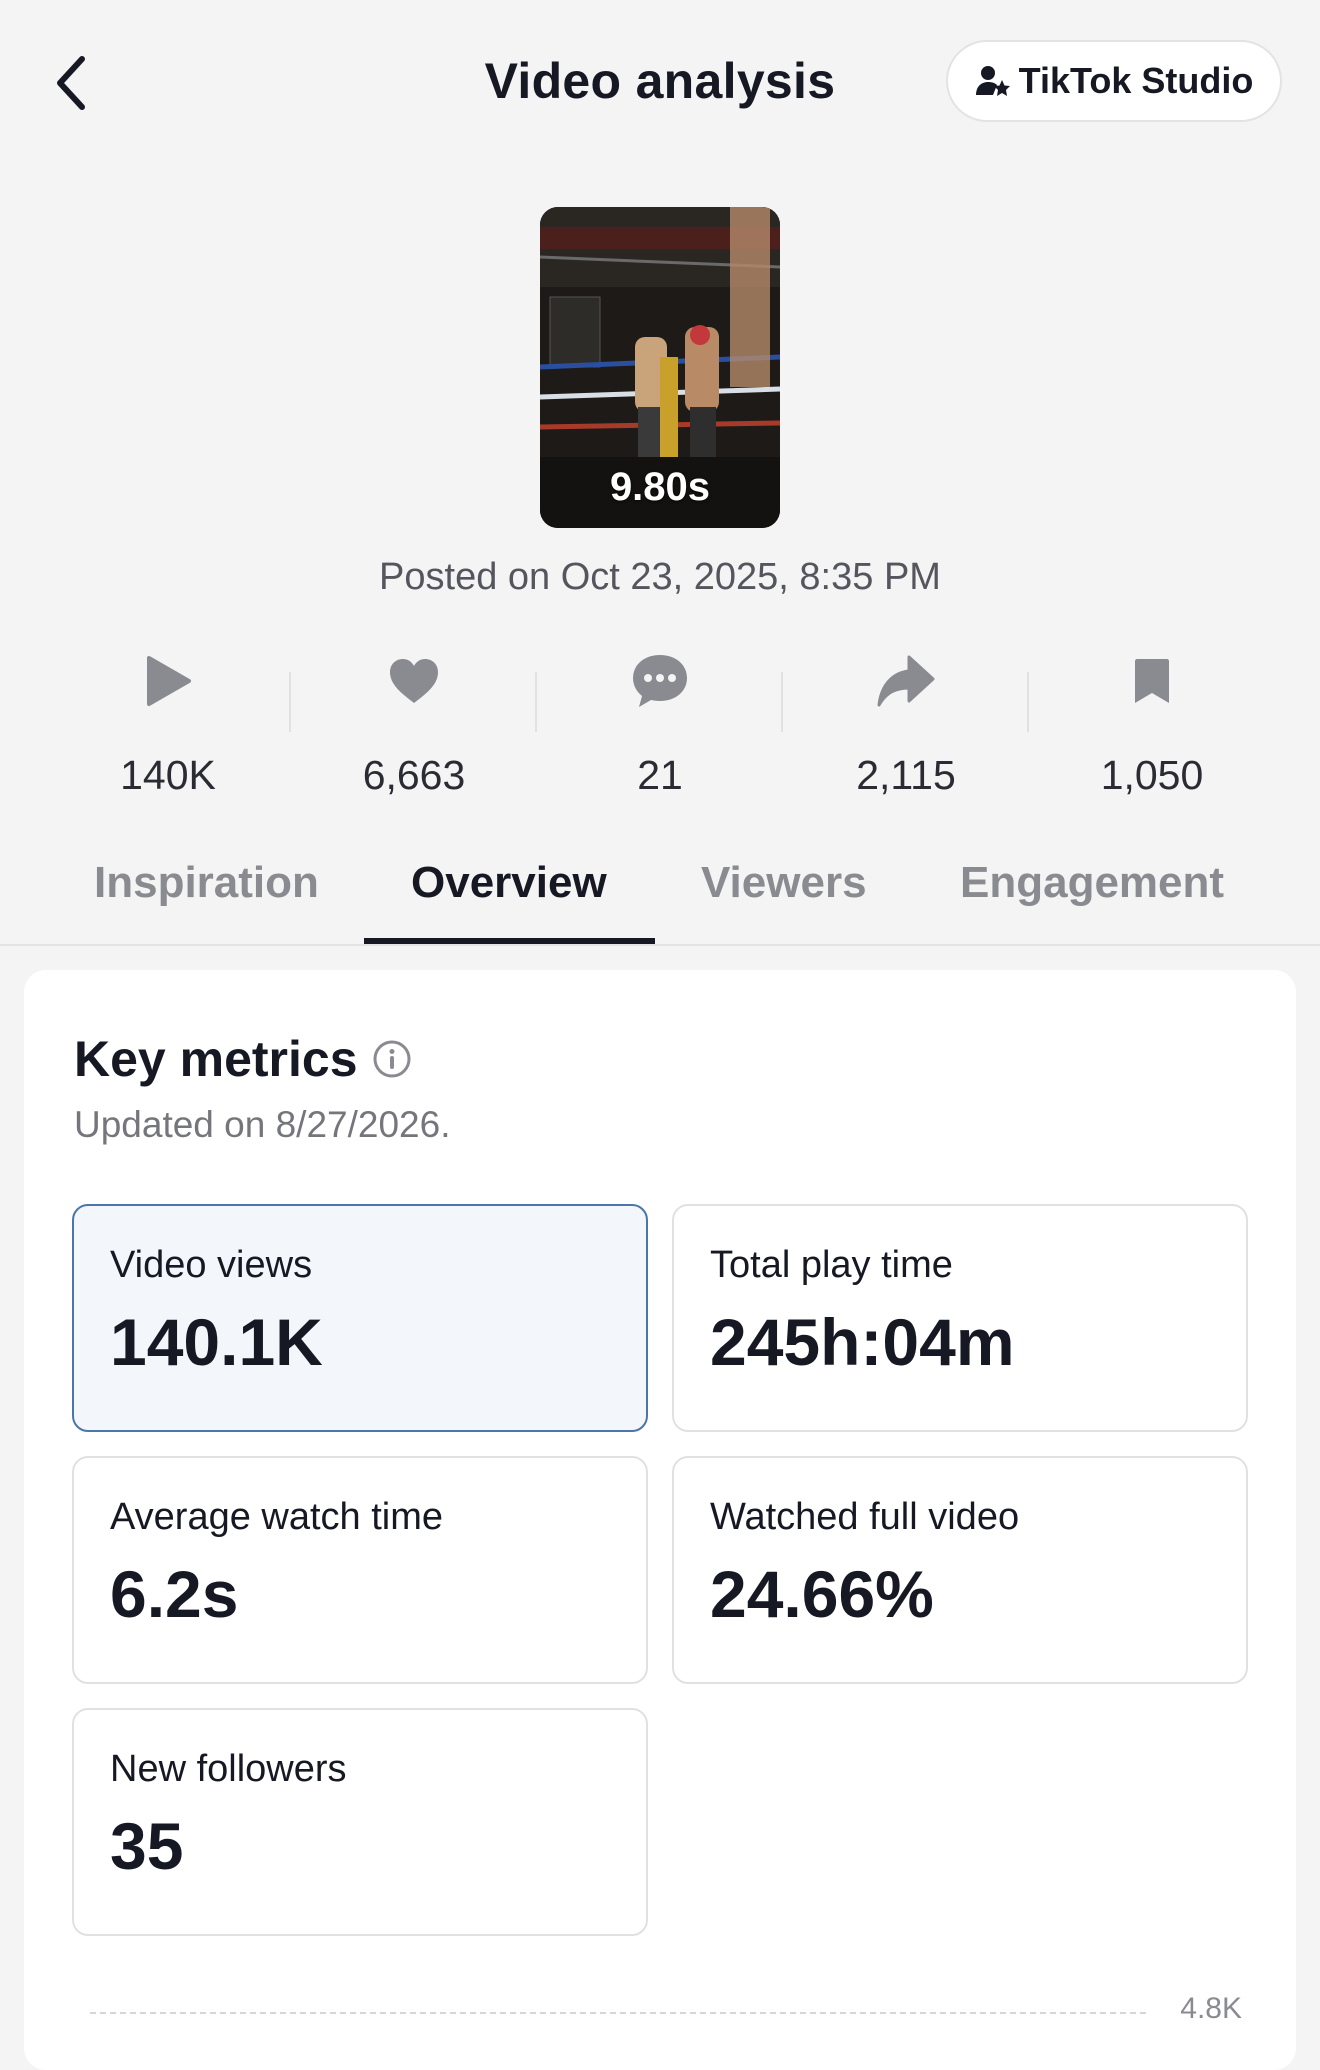 This screenshot has width=1320, height=2070. I want to click on metric-value: 24.66%, so click(822, 1594).